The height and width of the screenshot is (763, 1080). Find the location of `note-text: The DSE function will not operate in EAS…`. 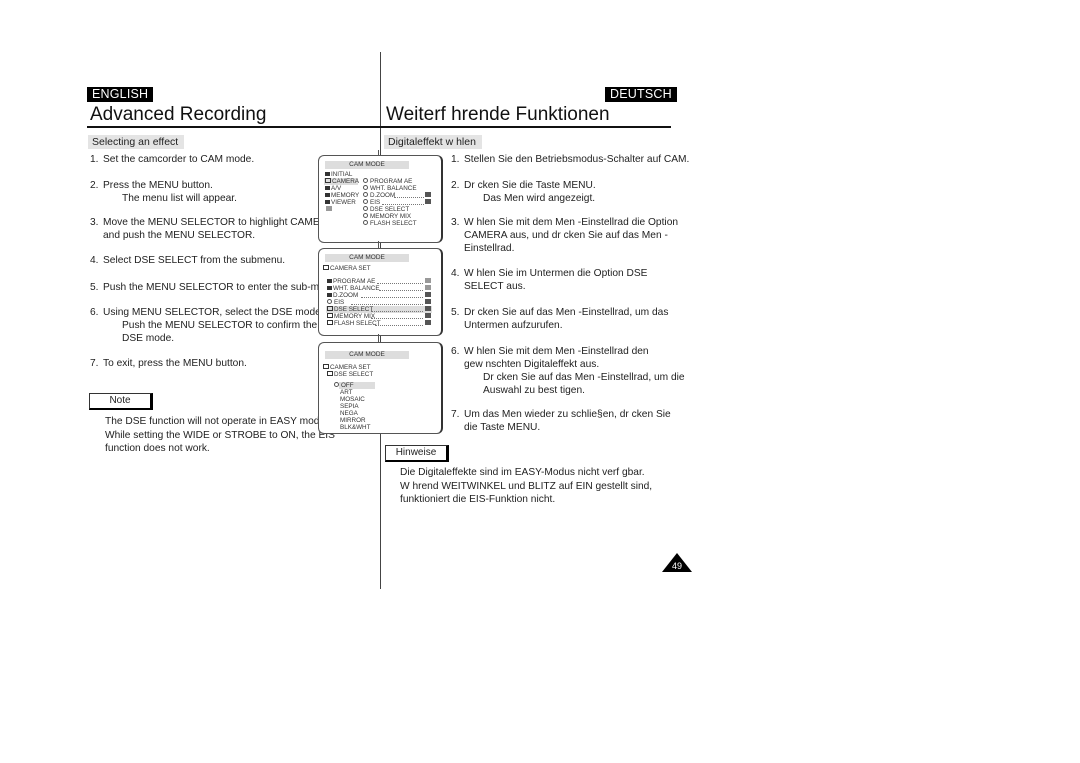

note-text: The DSE function will not operate in EAS… is located at coordinates (220, 435).